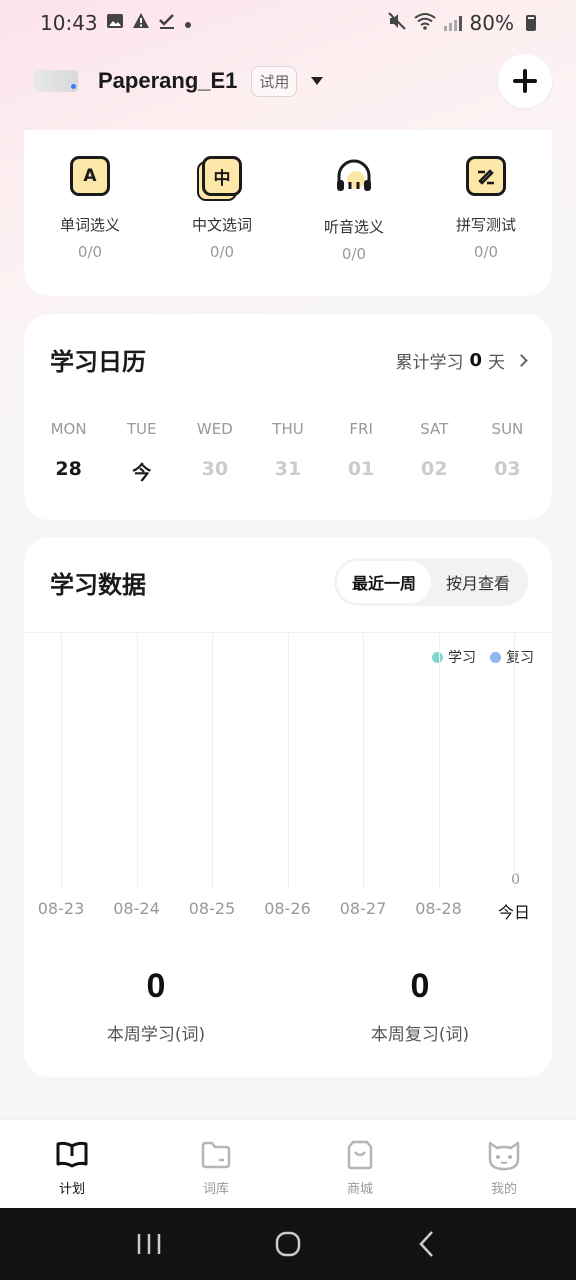  What do you see at coordinates (69, 23) in the screenshot?
I see `status-time: 10:43` at bounding box center [69, 23].